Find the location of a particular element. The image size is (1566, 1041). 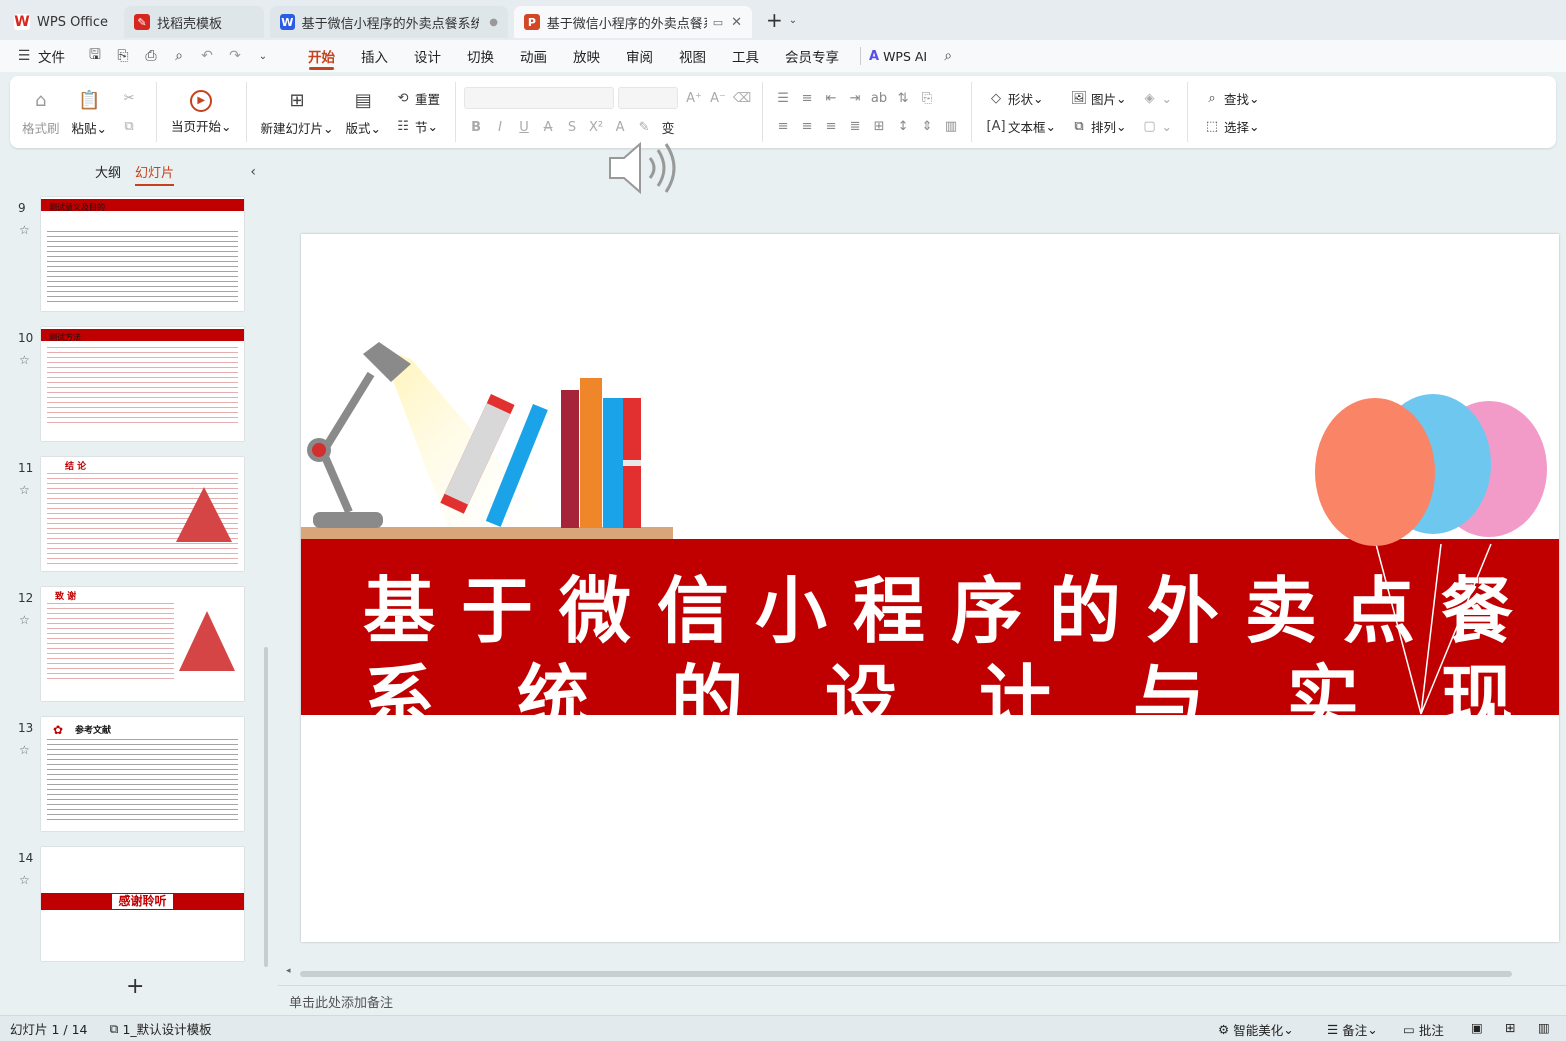

picture-button: 🖼 图片 ⌄ is located at coordinates (1098, 98).